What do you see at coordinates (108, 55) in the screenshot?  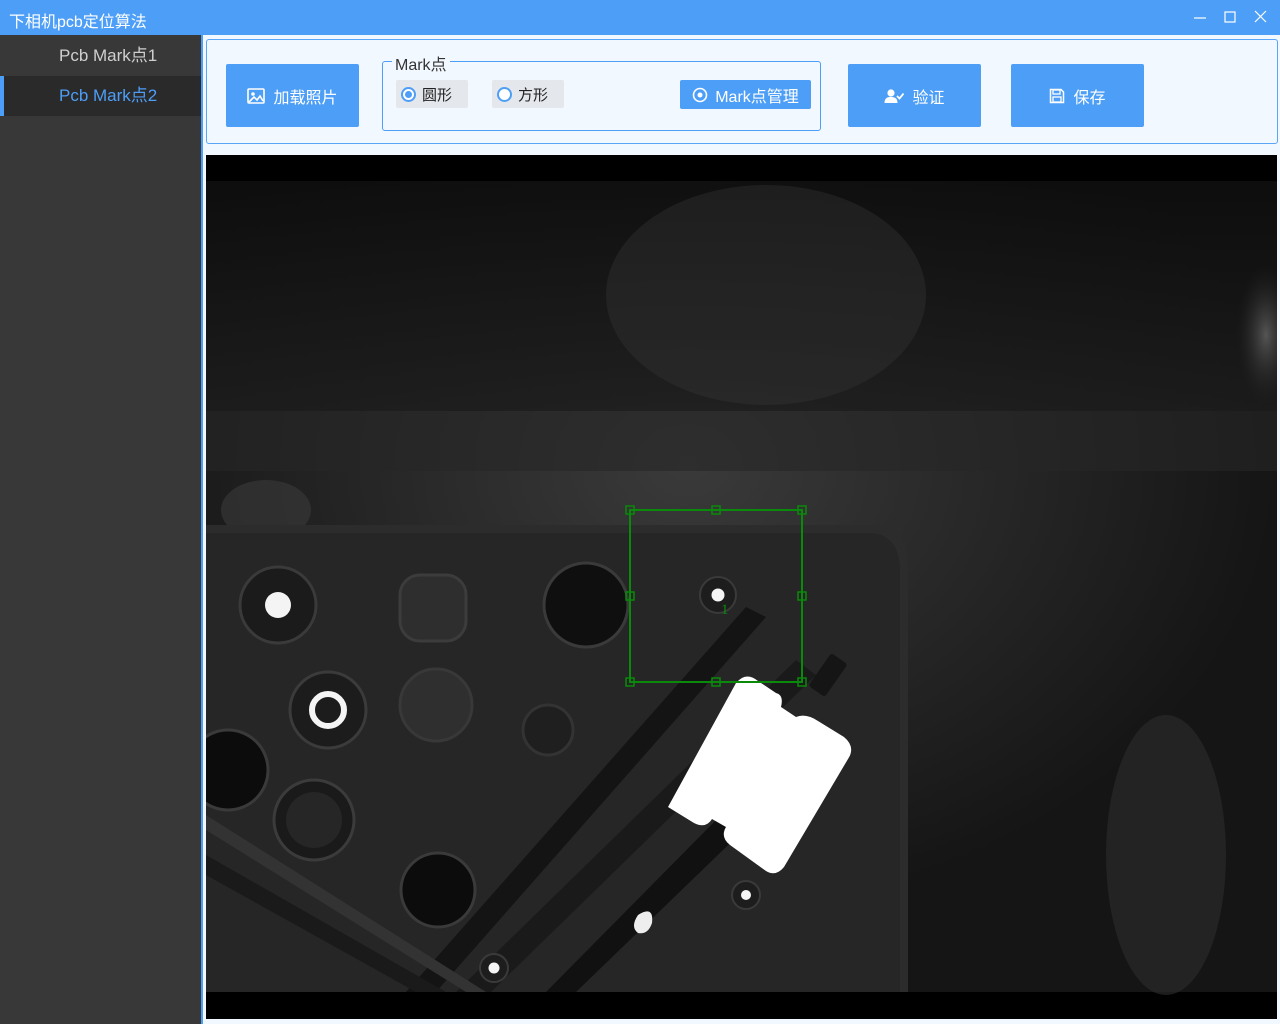 I see `sidebar-item-label: Pcb Mark点1` at bounding box center [108, 55].